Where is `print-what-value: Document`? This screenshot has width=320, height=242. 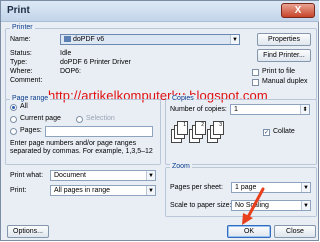
print-what-value: Document is located at coordinates (70, 175).